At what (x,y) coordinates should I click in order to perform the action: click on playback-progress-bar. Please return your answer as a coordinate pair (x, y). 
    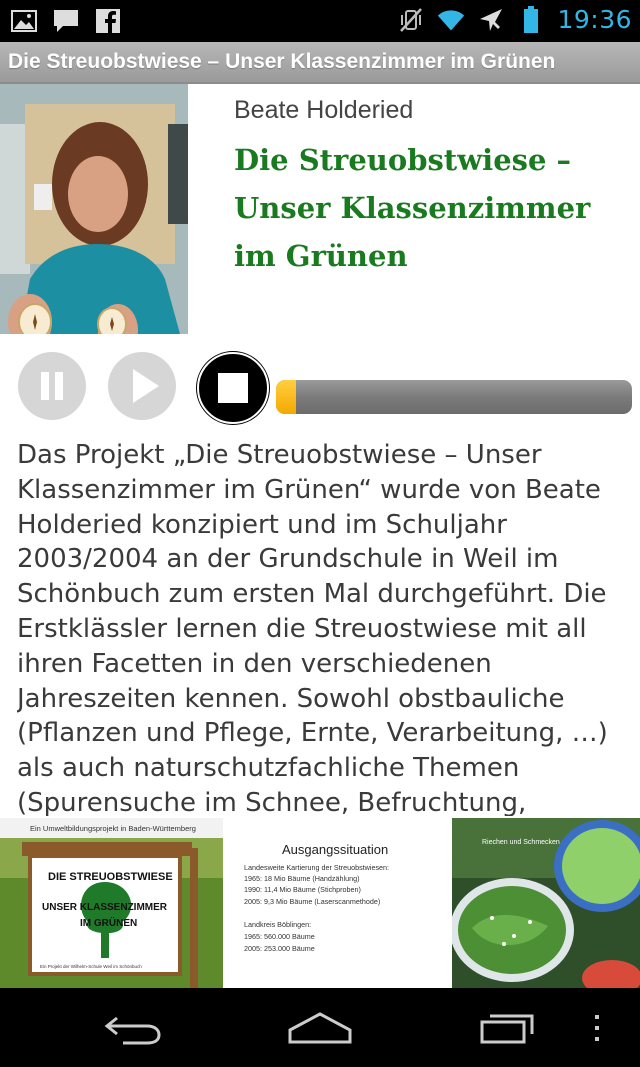
    Looking at the image, I should click on (454, 397).